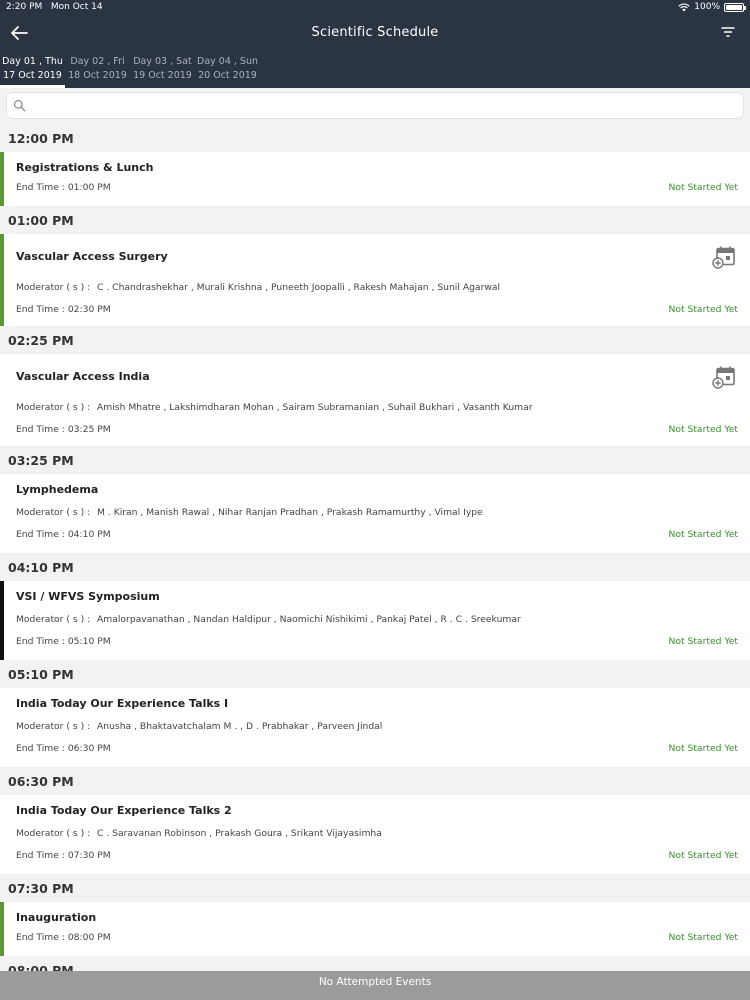 This screenshot has height=1000, width=750. I want to click on search-icon, so click(19, 105).